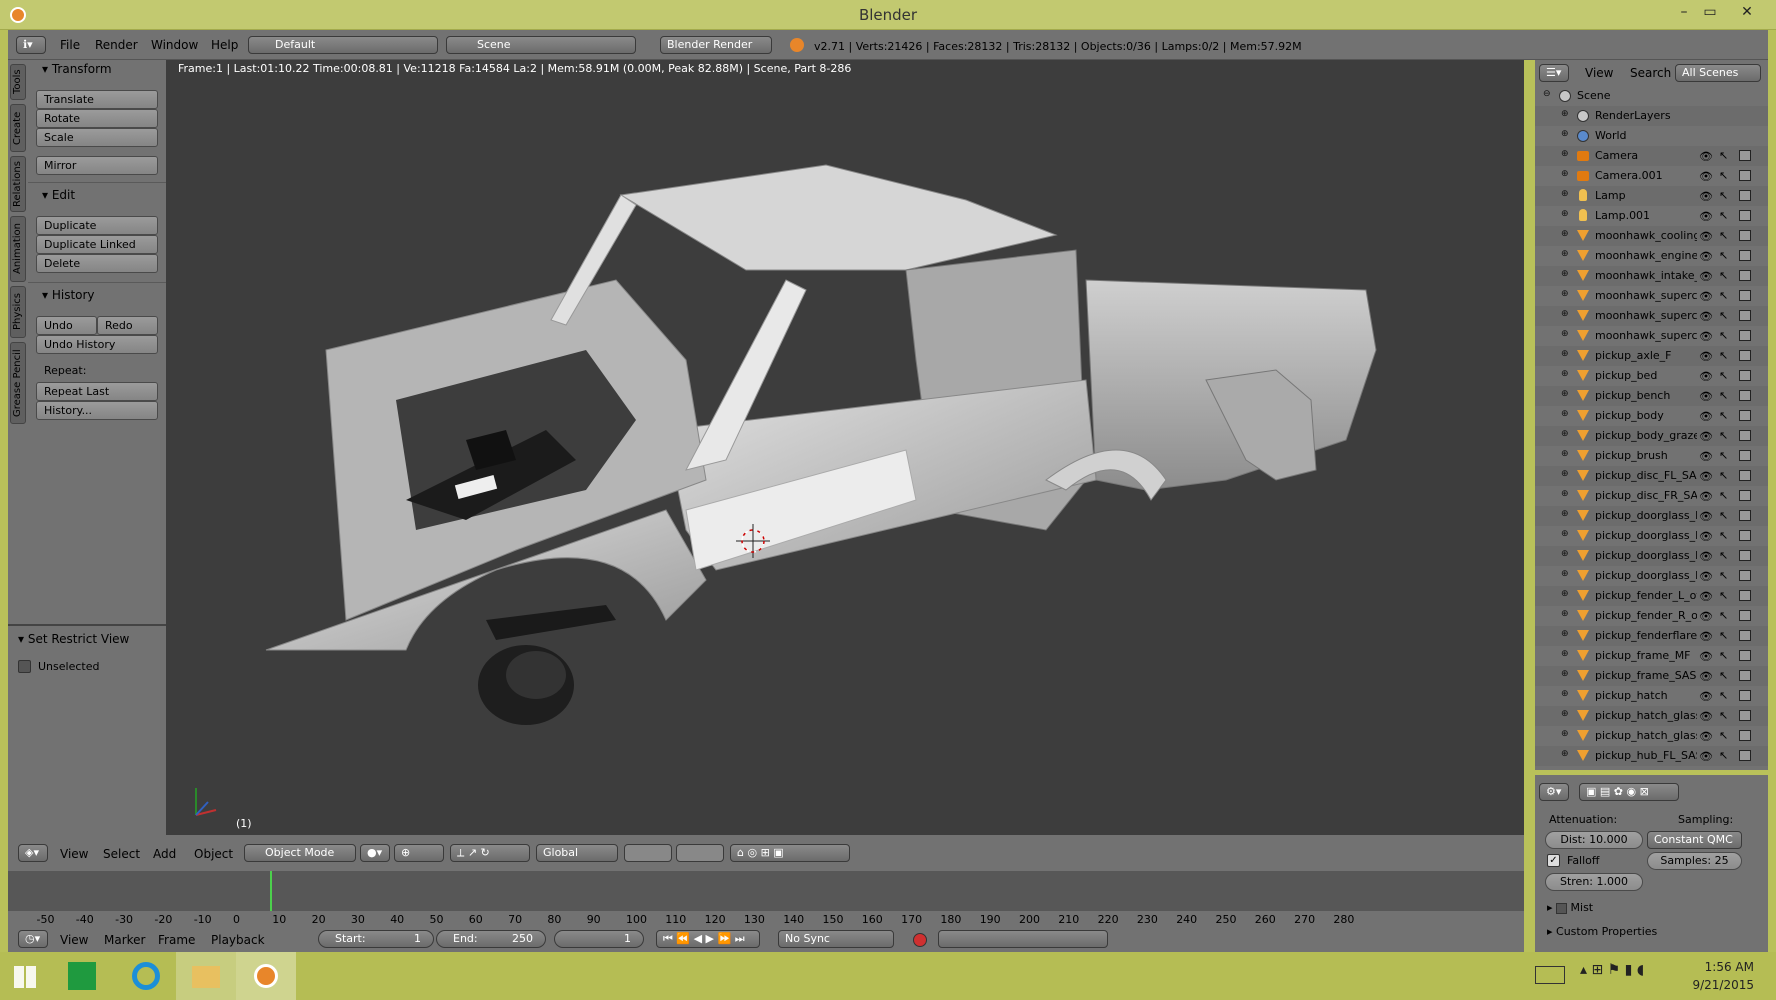 The image size is (1776, 1000). Describe the element at coordinates (490, 853) in the screenshot. I see `manipulator-toggles: ⟂ ↗ ↻` at that location.